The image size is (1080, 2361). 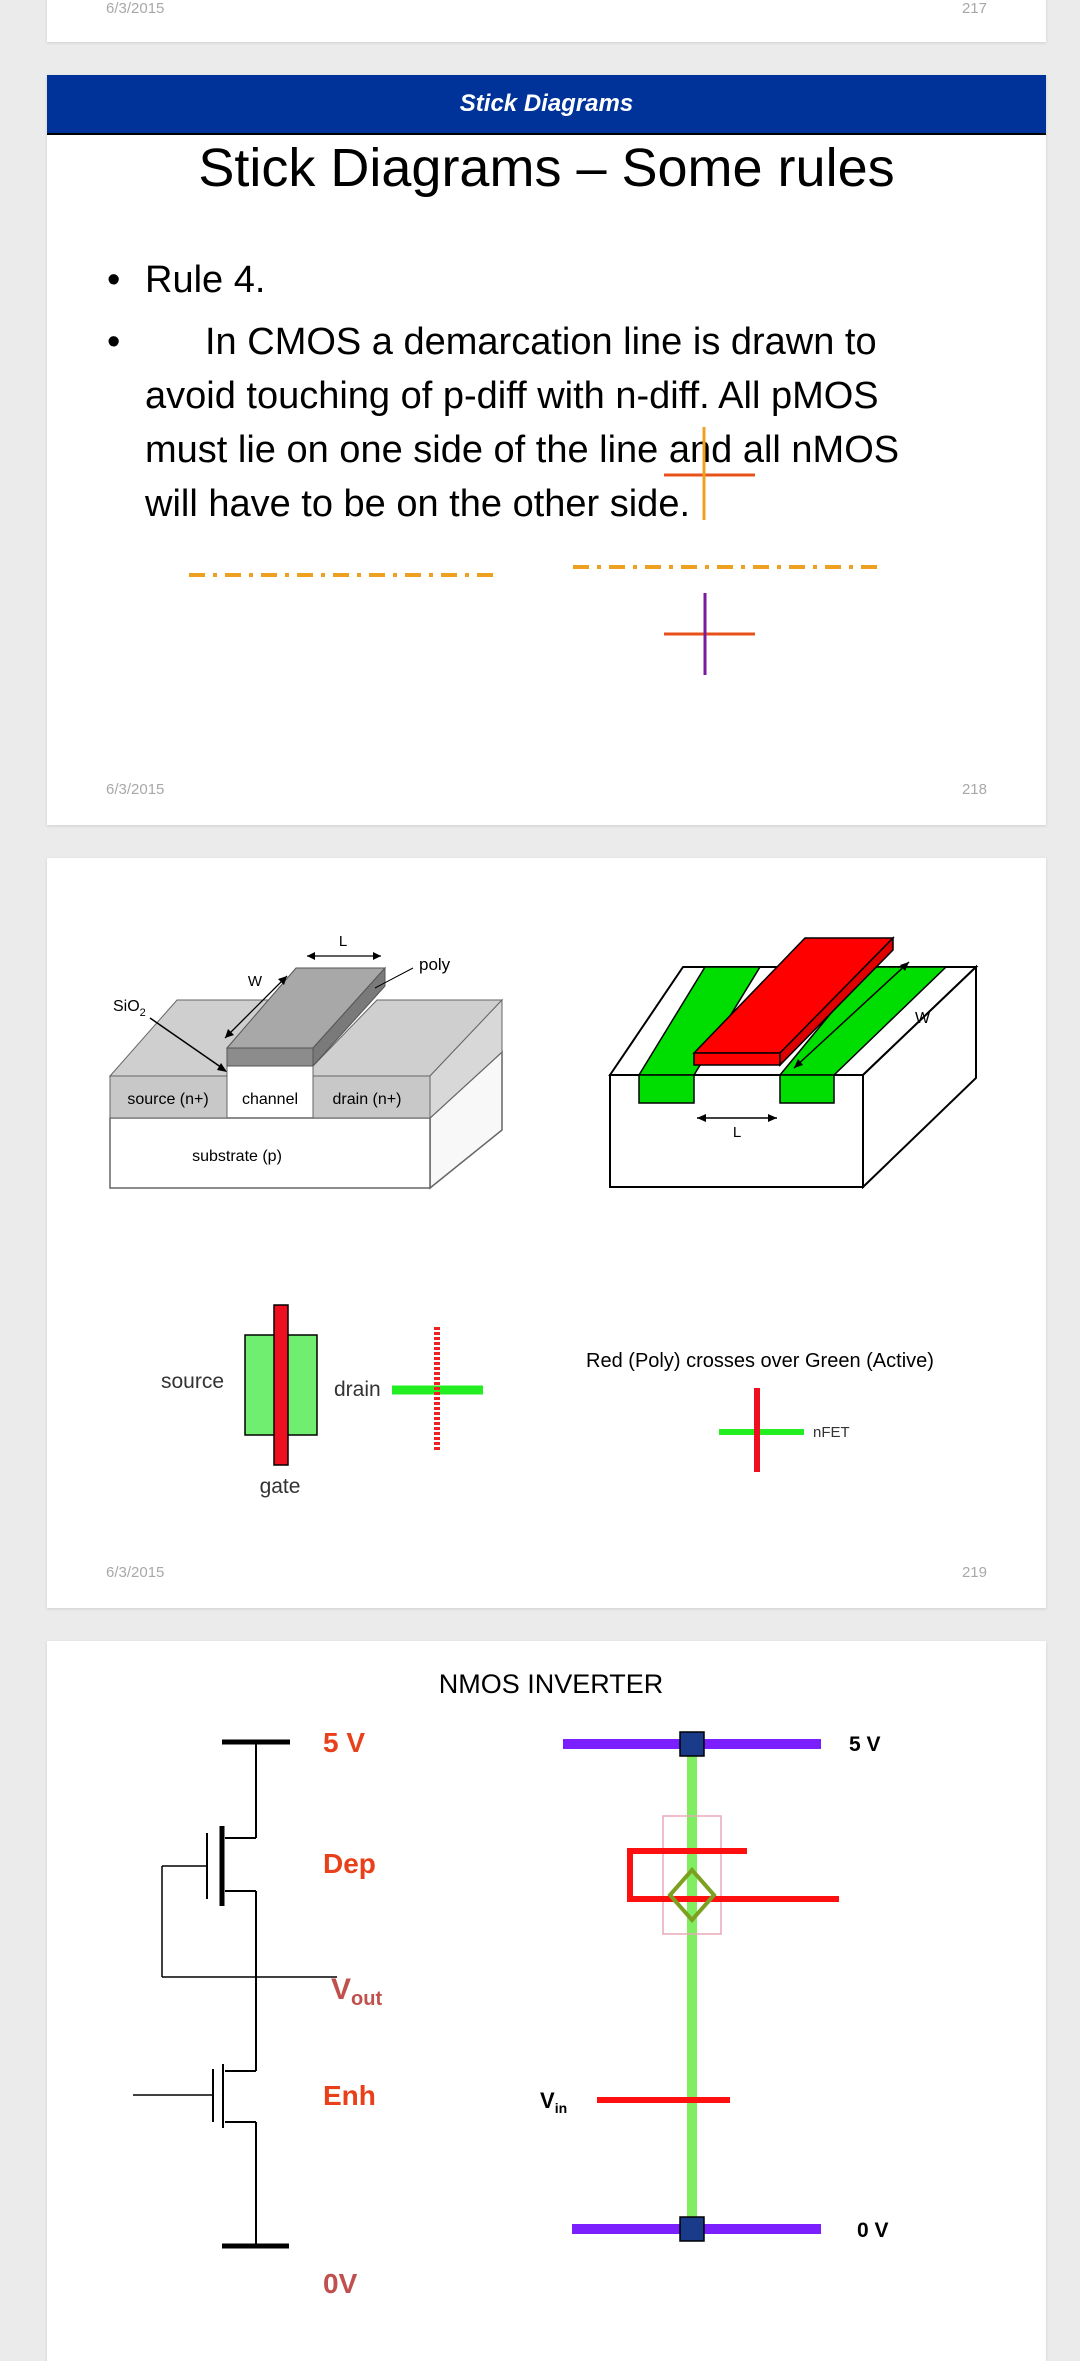 What do you see at coordinates (192, 1381) in the screenshot?
I see `source-label: source` at bounding box center [192, 1381].